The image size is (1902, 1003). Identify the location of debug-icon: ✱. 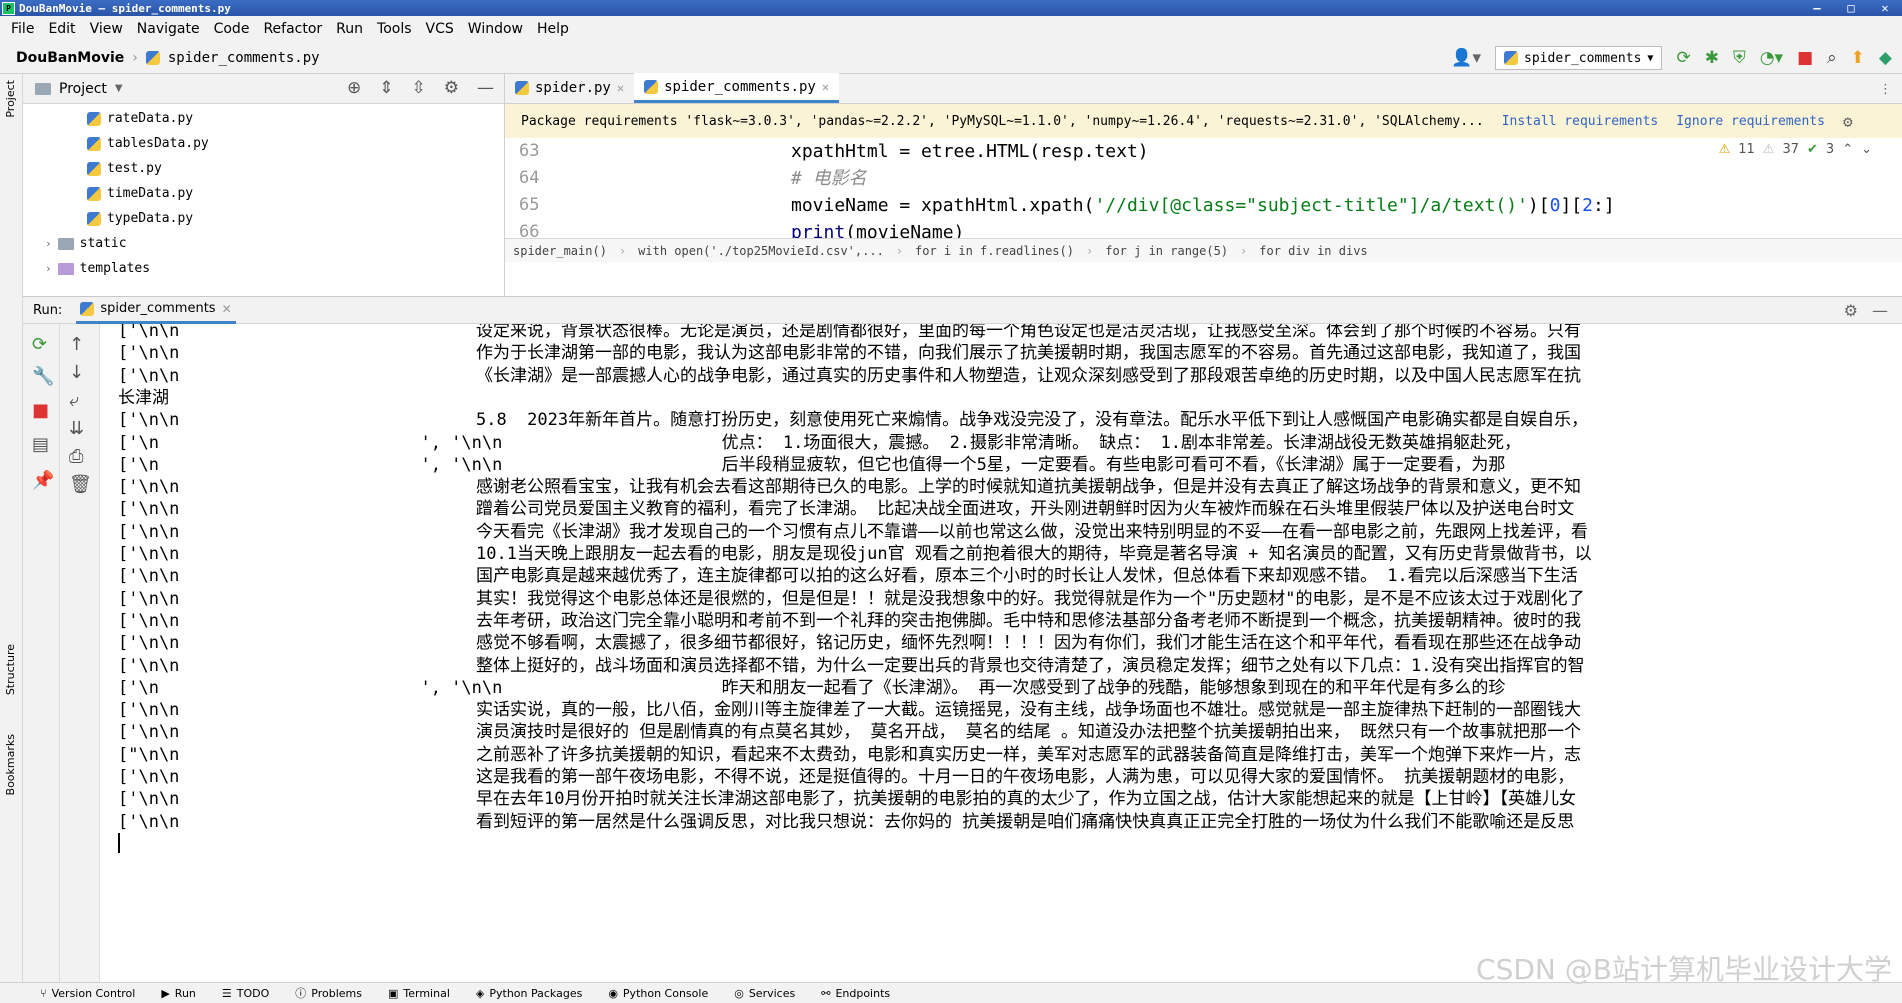
(1712, 58).